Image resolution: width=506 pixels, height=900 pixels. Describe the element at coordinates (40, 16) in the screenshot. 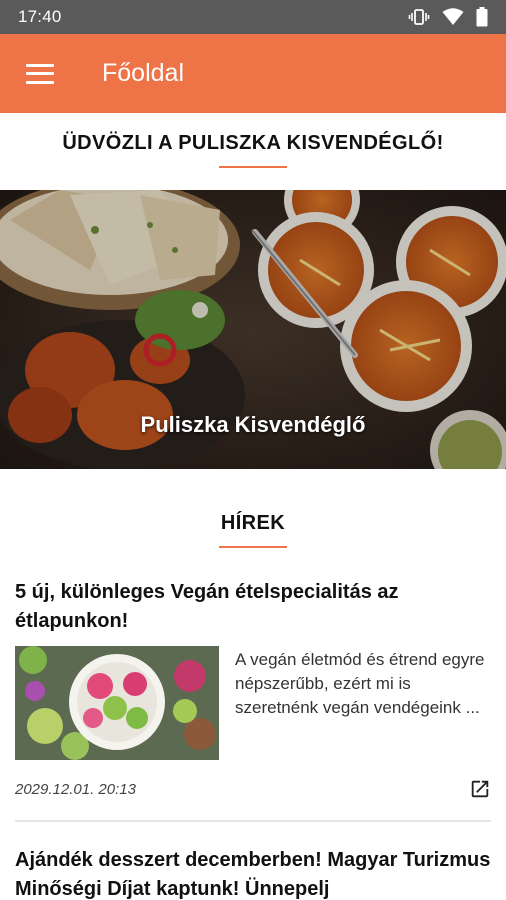

I see `status-time: 17:40` at that location.